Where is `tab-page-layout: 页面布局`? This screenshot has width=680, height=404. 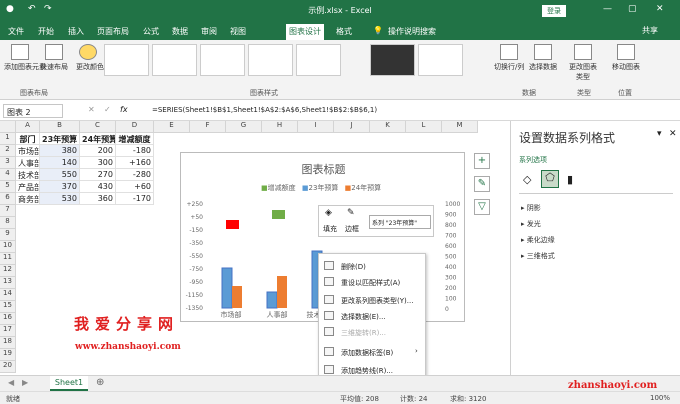
tab-page-layout: 页面布局 is located at coordinates (113, 31).